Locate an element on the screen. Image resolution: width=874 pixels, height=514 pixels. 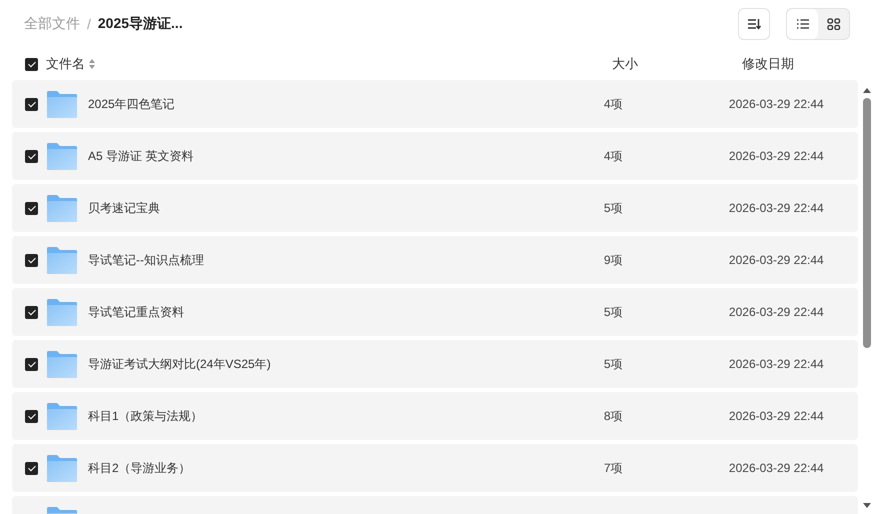
file-row: 科目2（导游业务） 7项 2026-03-29 22:44 is located at coordinates (435, 468).